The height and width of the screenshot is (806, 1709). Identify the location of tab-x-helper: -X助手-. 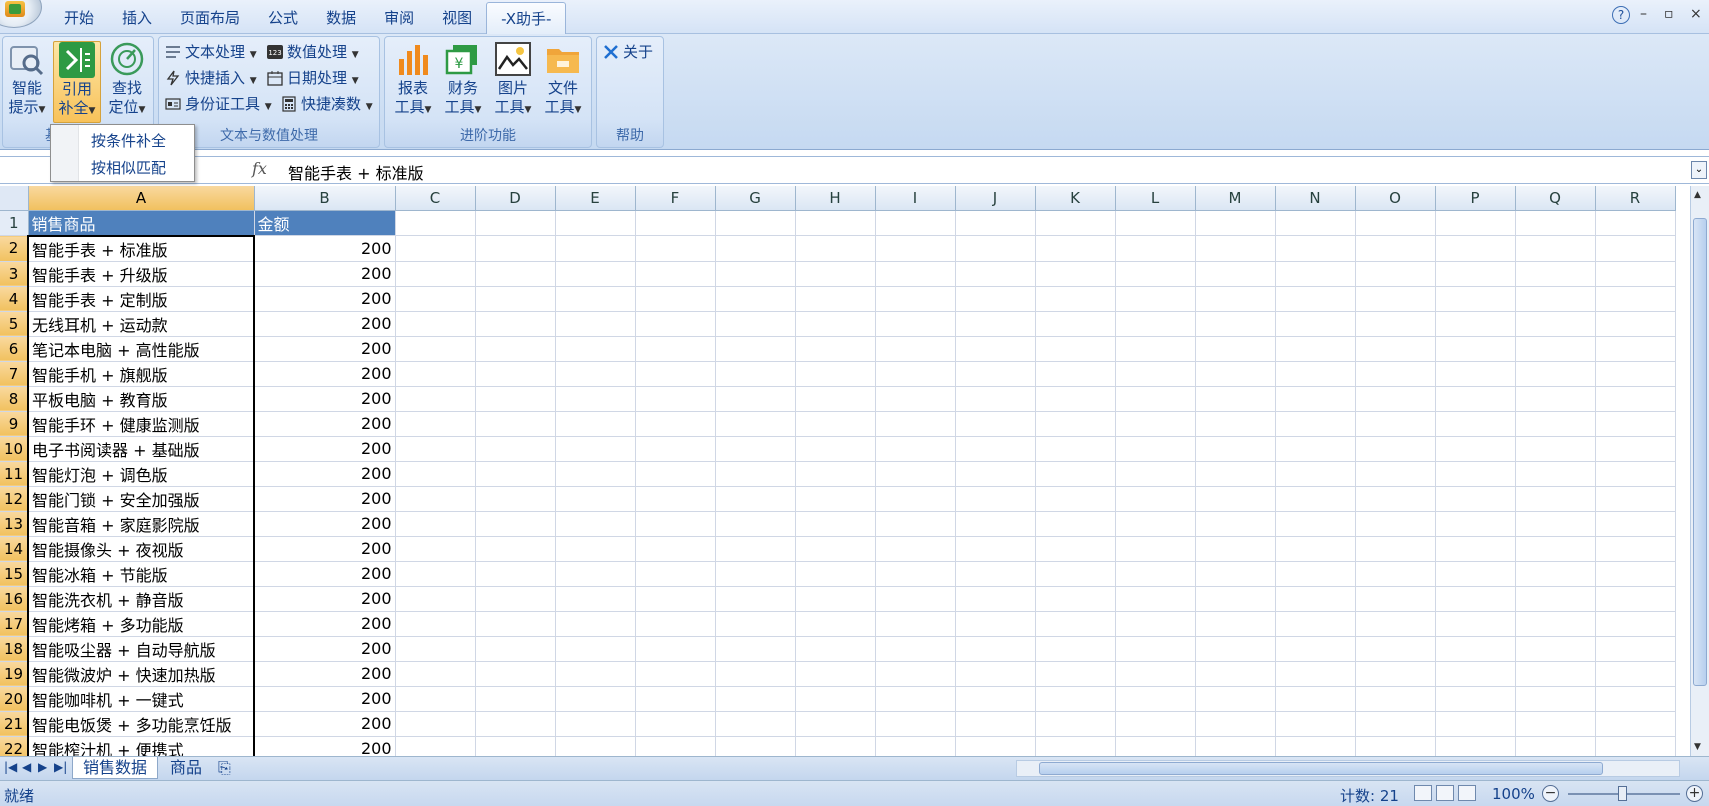
(526, 18).